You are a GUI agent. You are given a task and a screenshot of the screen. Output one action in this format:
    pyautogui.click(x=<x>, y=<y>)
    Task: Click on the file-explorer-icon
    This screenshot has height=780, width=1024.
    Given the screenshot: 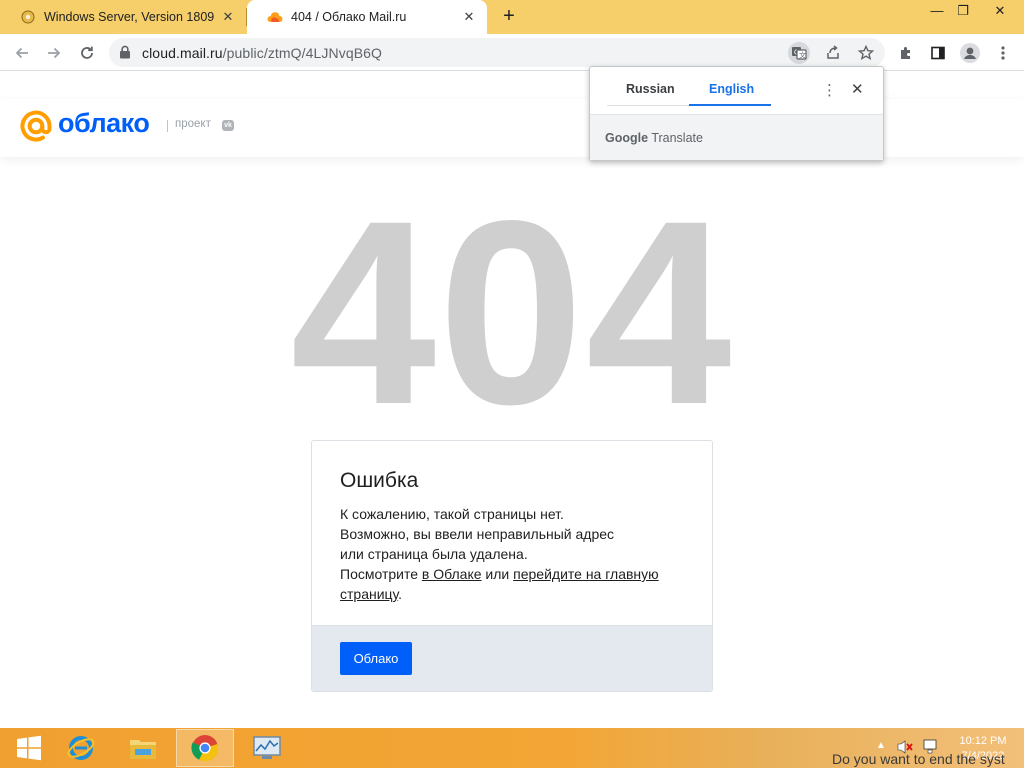 What is the action you would take?
    pyautogui.click(x=143, y=748)
    